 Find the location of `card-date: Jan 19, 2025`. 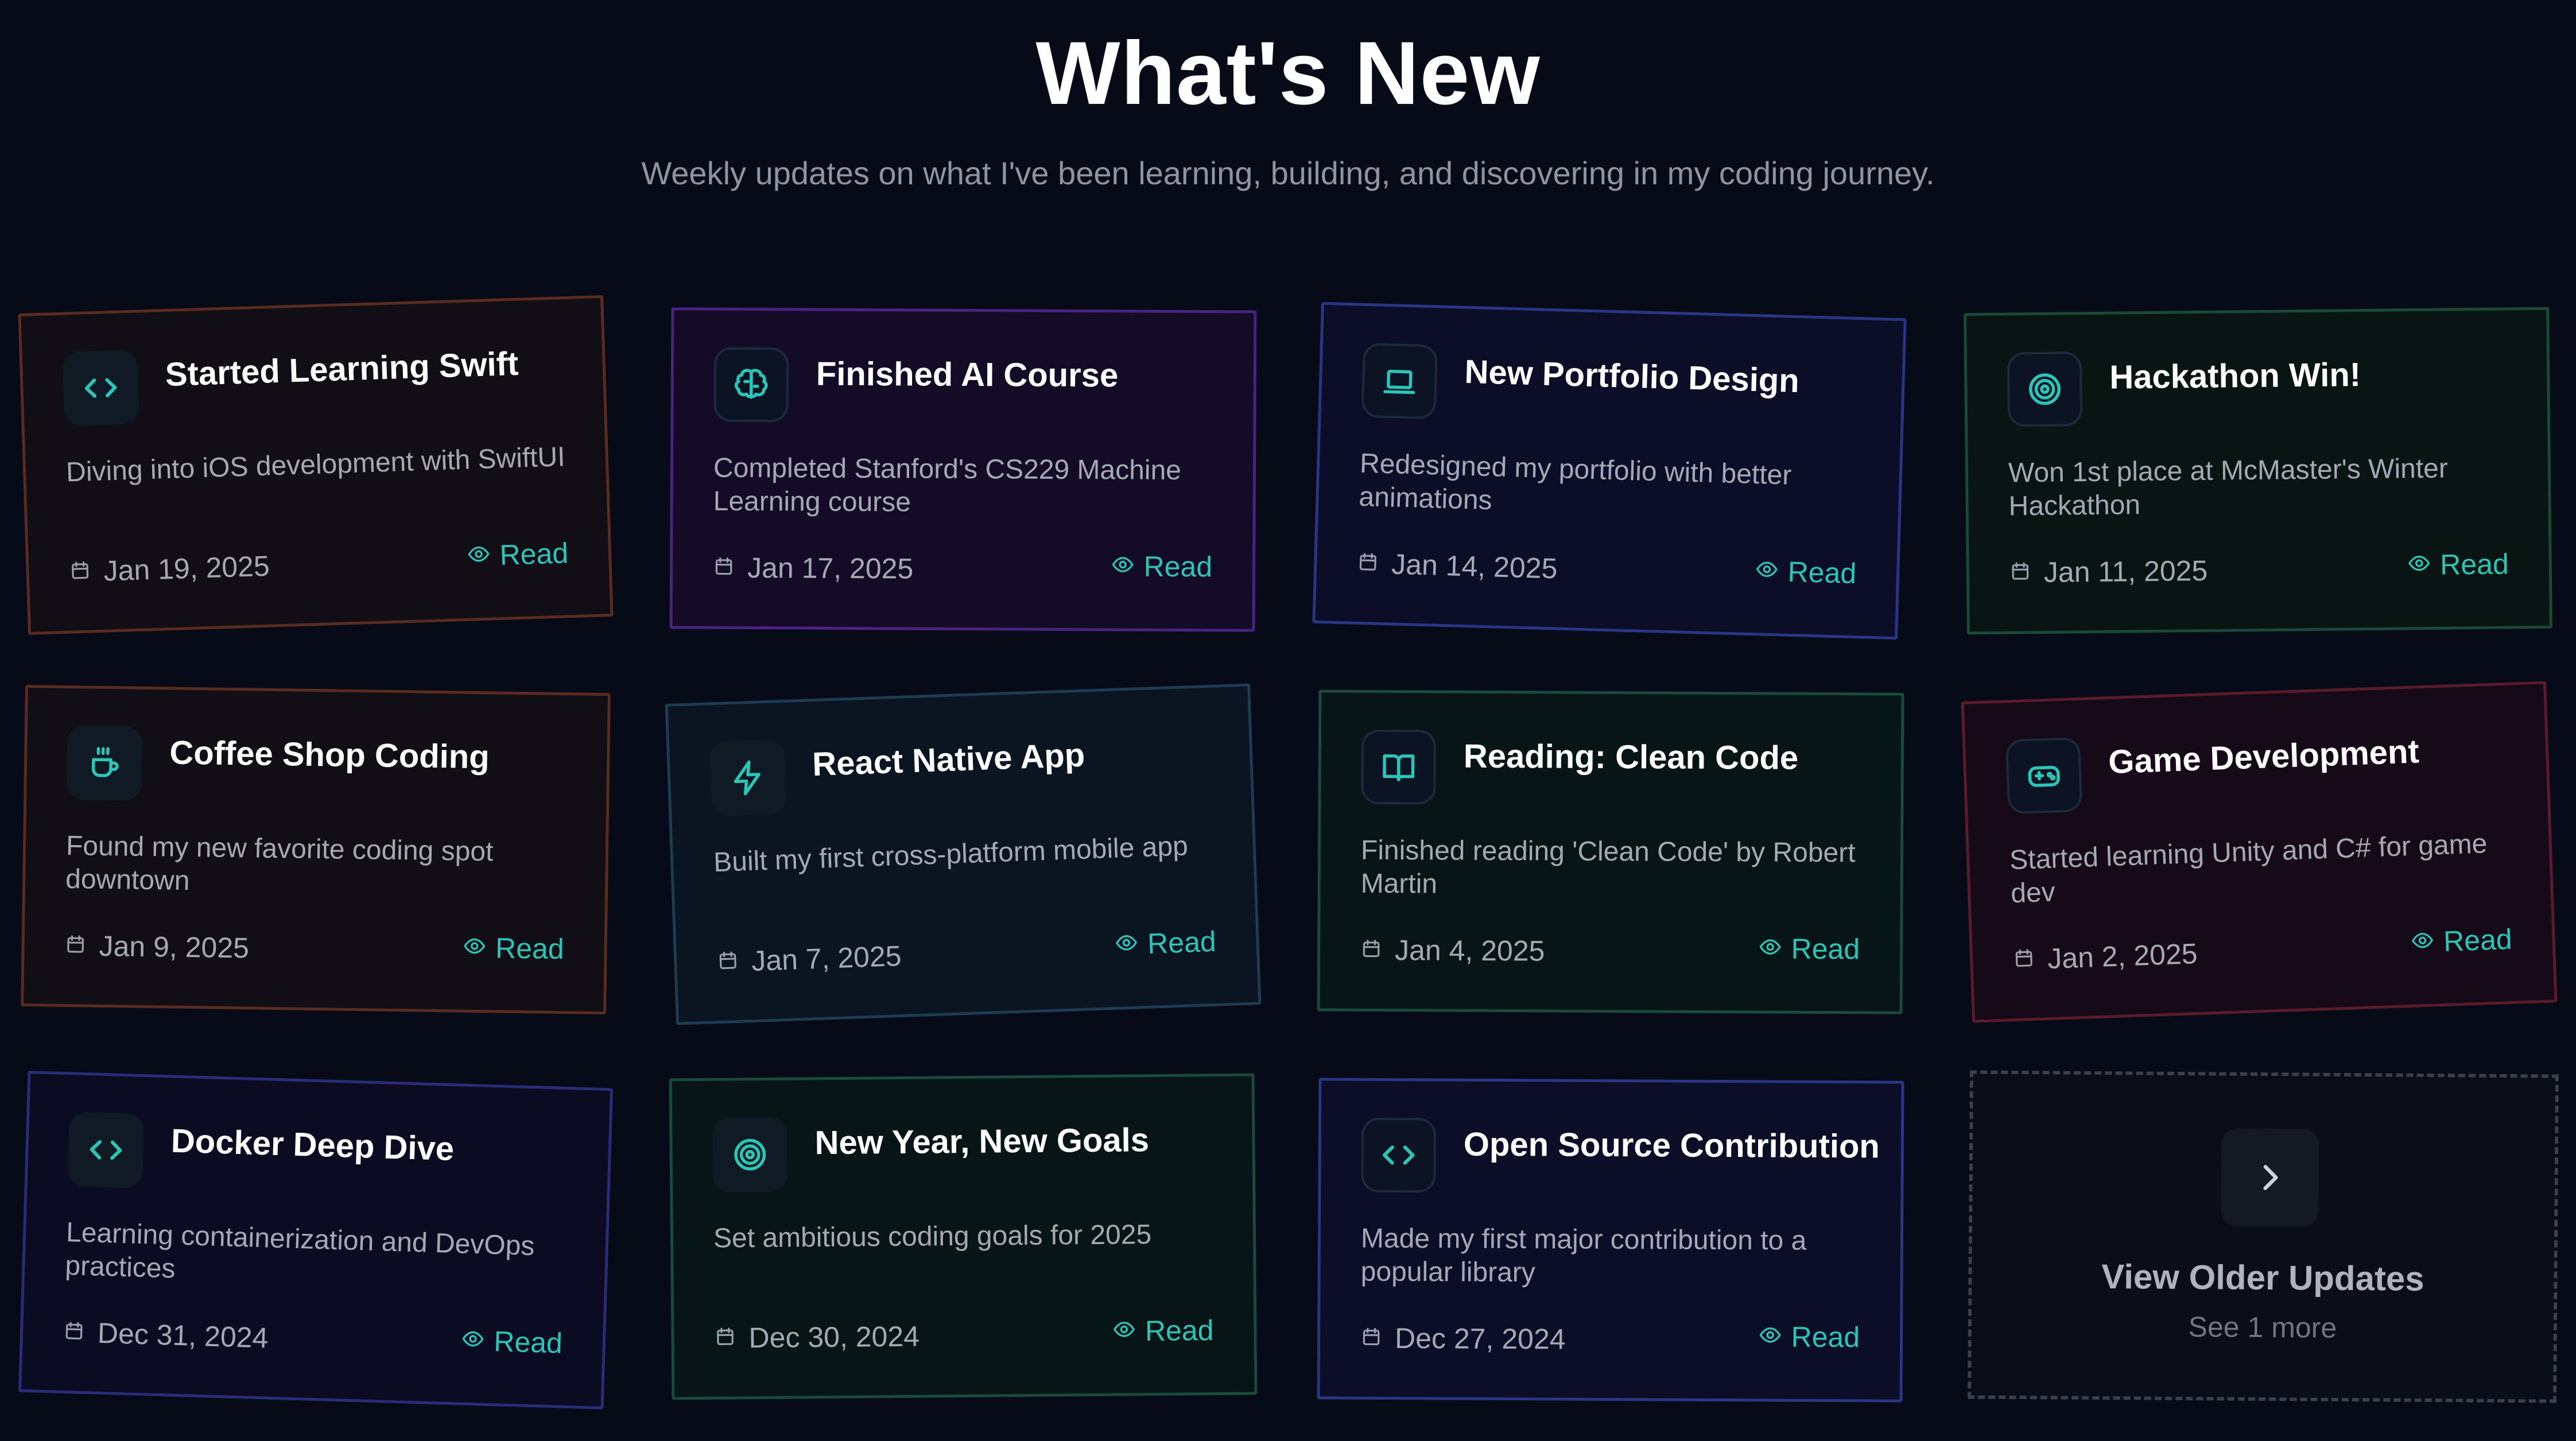

card-date: Jan 19, 2025 is located at coordinates (169, 569).